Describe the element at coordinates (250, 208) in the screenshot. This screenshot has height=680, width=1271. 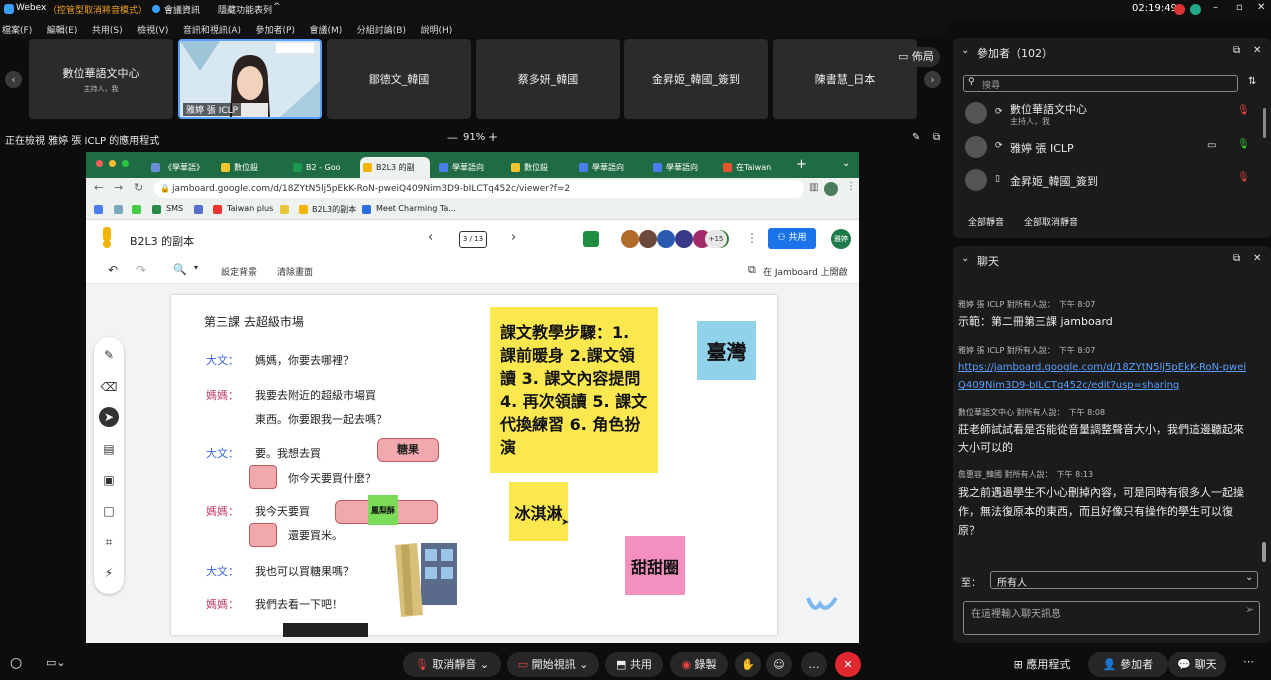
I see `bookmark-taiwan-plus: Taiwan plus` at that location.